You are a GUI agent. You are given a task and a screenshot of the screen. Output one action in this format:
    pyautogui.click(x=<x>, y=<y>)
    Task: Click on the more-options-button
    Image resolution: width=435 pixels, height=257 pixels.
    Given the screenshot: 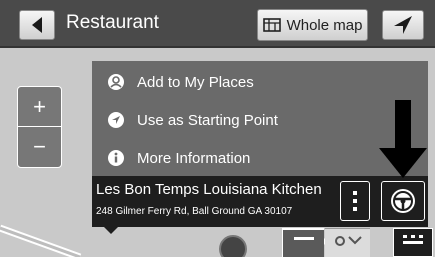 What is the action you would take?
    pyautogui.click(x=355, y=201)
    